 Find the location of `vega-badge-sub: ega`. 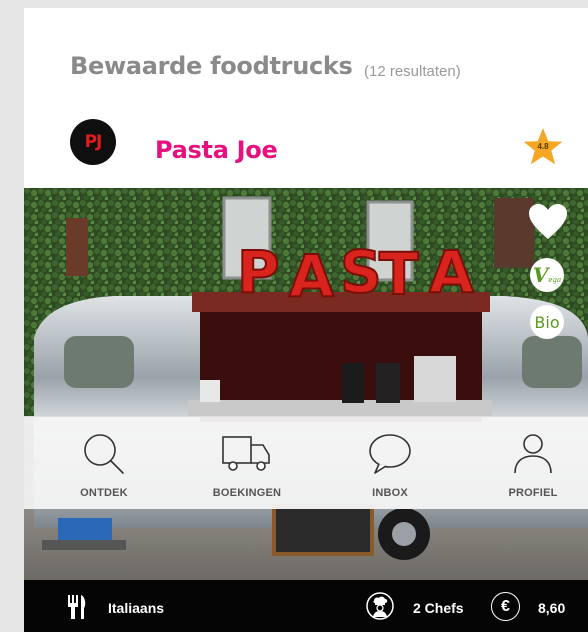

vega-badge-sub: ega is located at coordinates (555, 280).